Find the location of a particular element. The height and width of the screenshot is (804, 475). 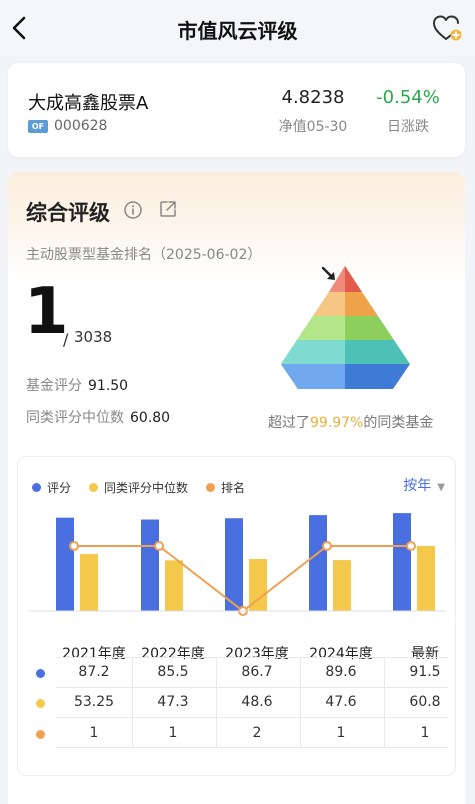

nav-label: 净值05-30 is located at coordinates (313, 127).